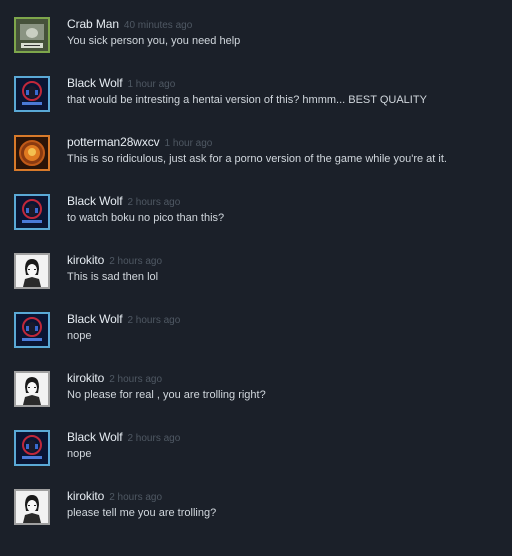  What do you see at coordinates (142, 513) in the screenshot?
I see `comment-text: please tell me you are trolling?` at bounding box center [142, 513].